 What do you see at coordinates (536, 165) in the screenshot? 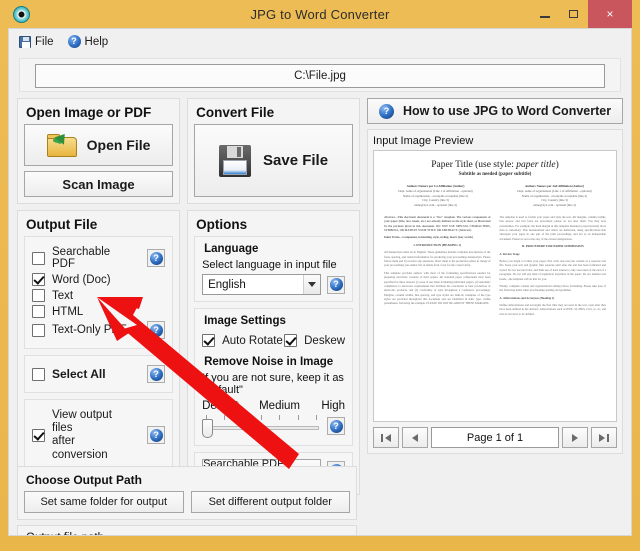
I see `document-title-italic: paper title` at bounding box center [536, 165].